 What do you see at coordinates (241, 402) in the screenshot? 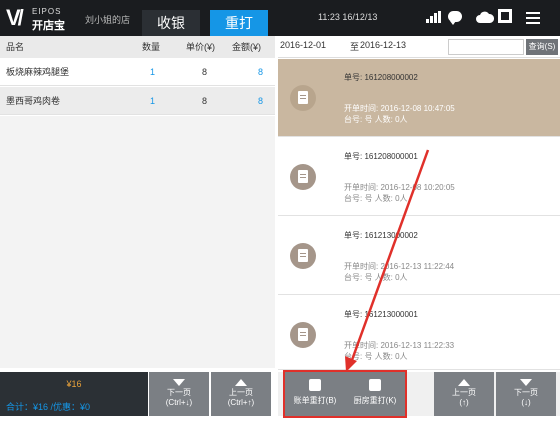
I see `prev-page-shortcut: (Ctrl+↑)` at bounding box center [241, 402].